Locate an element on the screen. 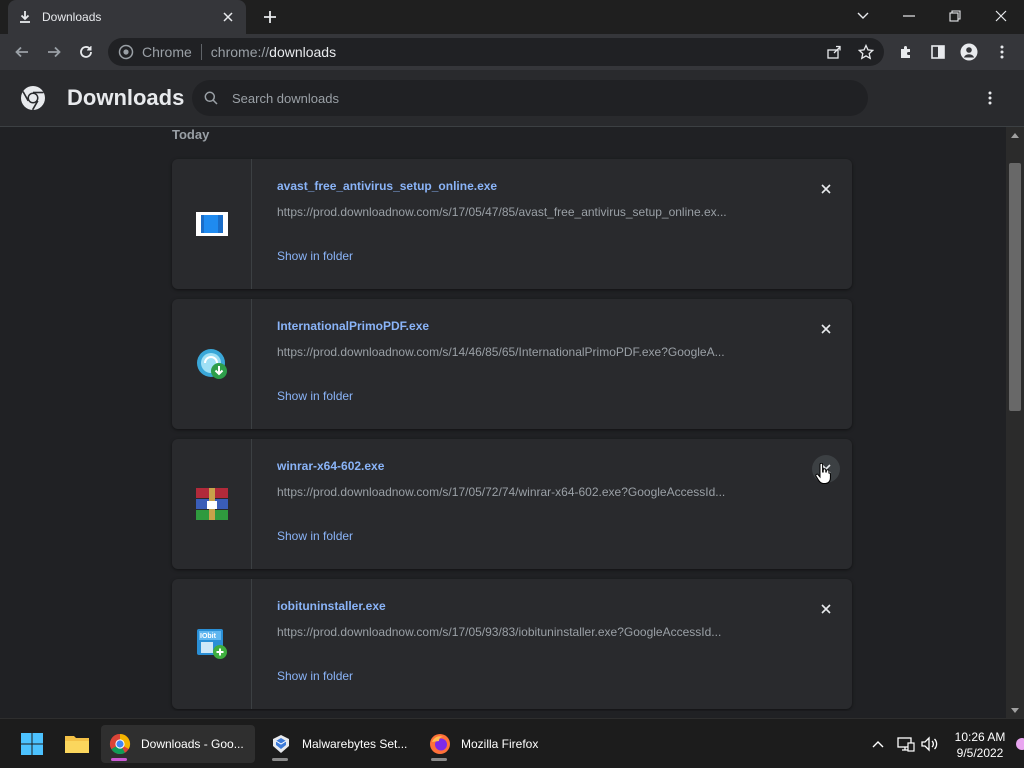  system-clock: 10:26 AM 9/5/2022 is located at coordinates (980, 745).